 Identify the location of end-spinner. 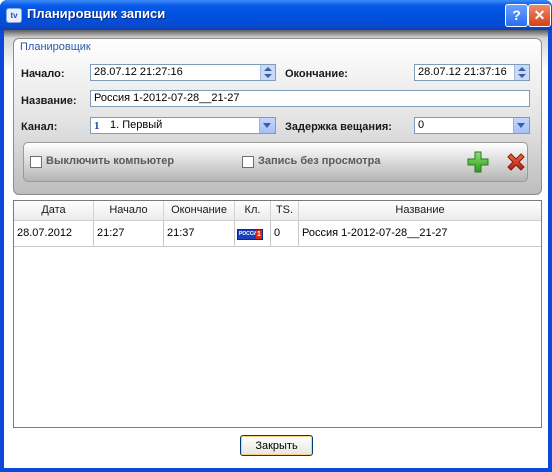
(521, 72).